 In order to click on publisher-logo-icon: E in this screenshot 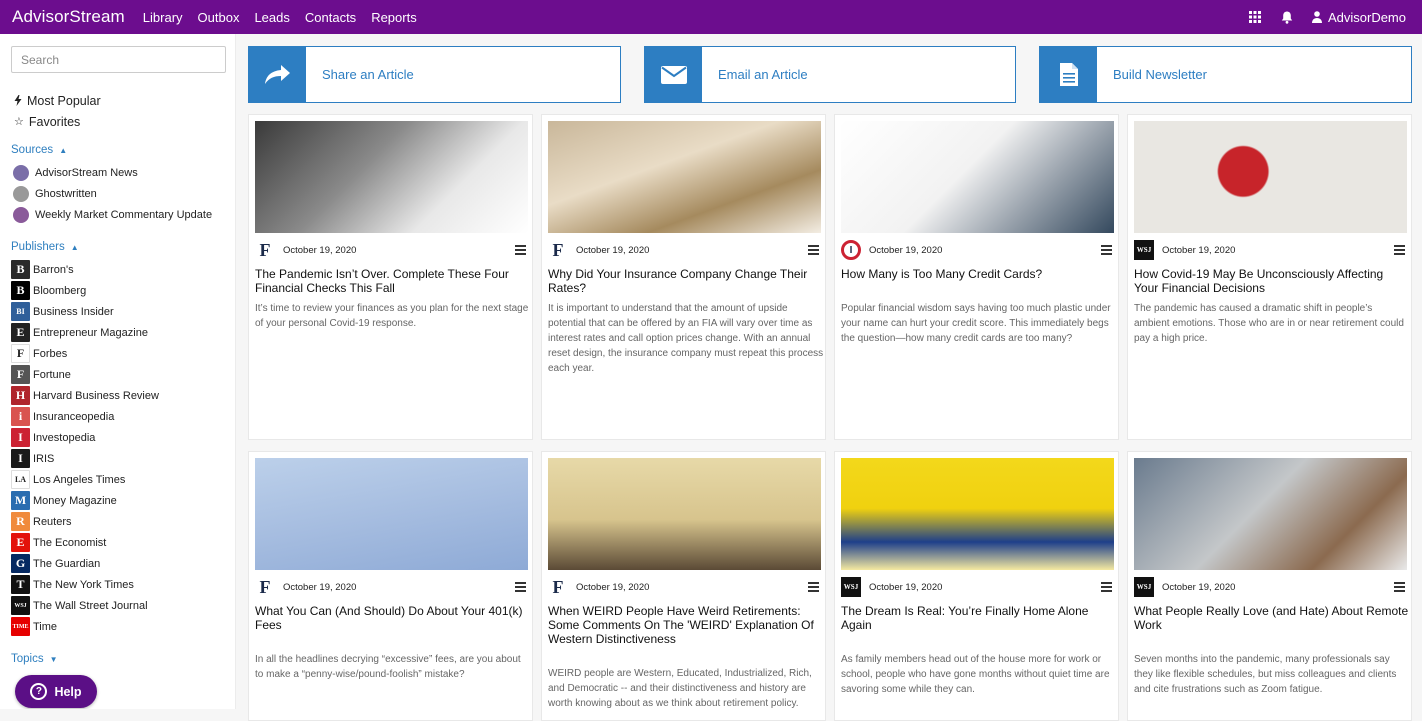, I will do `click(20, 542)`.